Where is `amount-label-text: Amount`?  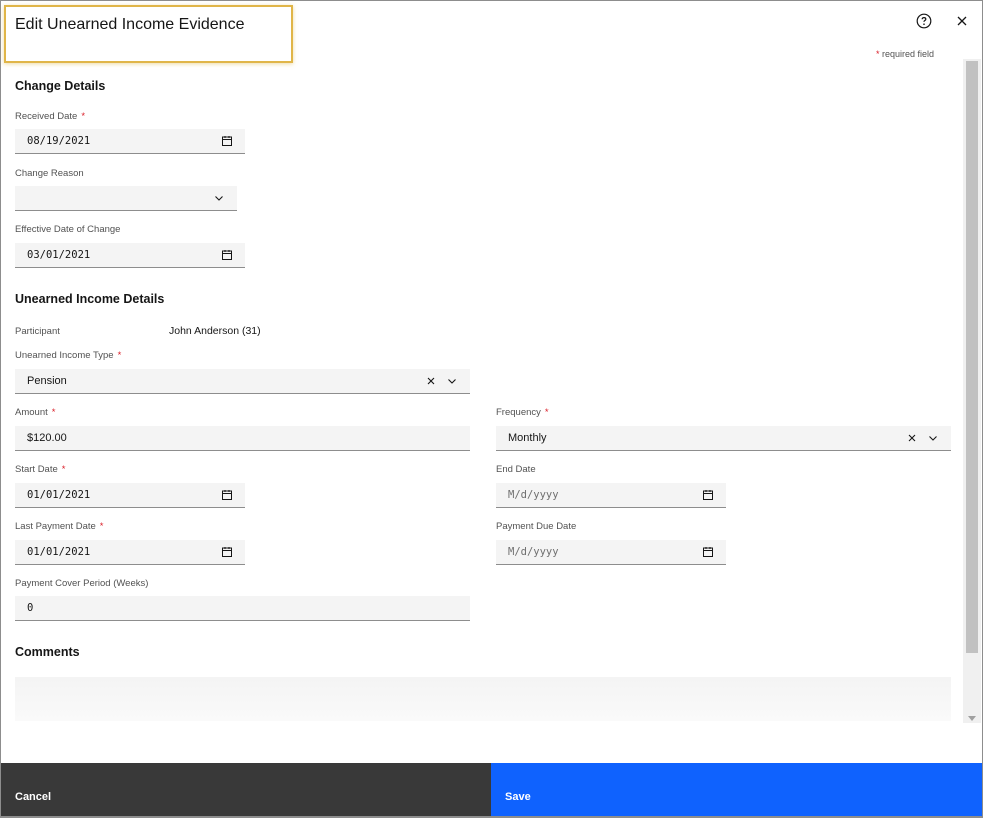 amount-label-text: Amount is located at coordinates (31, 412).